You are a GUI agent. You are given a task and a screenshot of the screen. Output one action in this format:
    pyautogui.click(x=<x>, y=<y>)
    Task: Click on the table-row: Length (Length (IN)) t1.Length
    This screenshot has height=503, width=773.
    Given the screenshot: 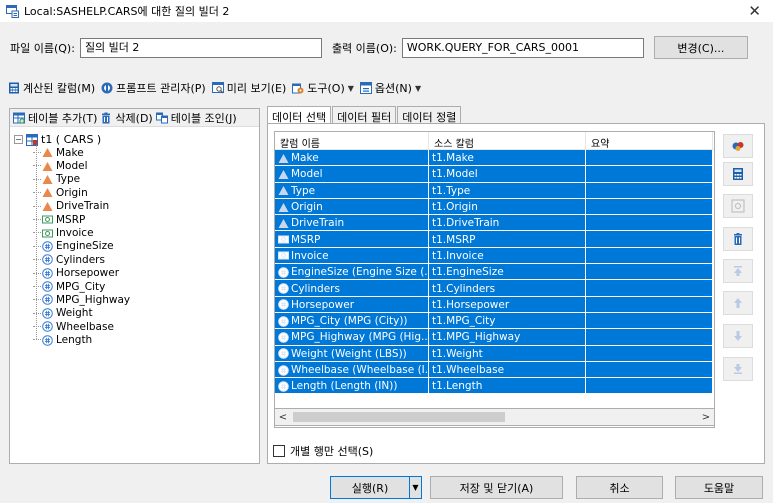 What is the action you would take?
    pyautogui.click(x=494, y=386)
    